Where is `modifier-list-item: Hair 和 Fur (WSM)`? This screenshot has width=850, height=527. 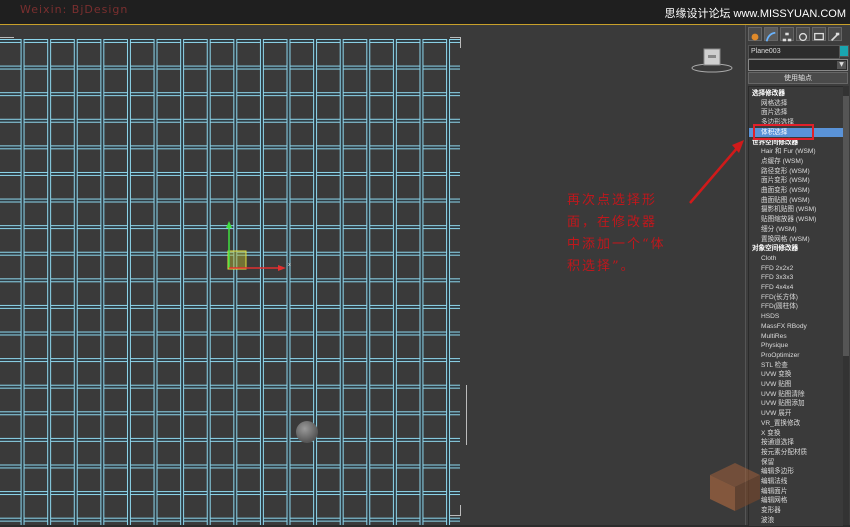 modifier-list-item: Hair 和 Fur (WSM) is located at coordinates (796, 152).